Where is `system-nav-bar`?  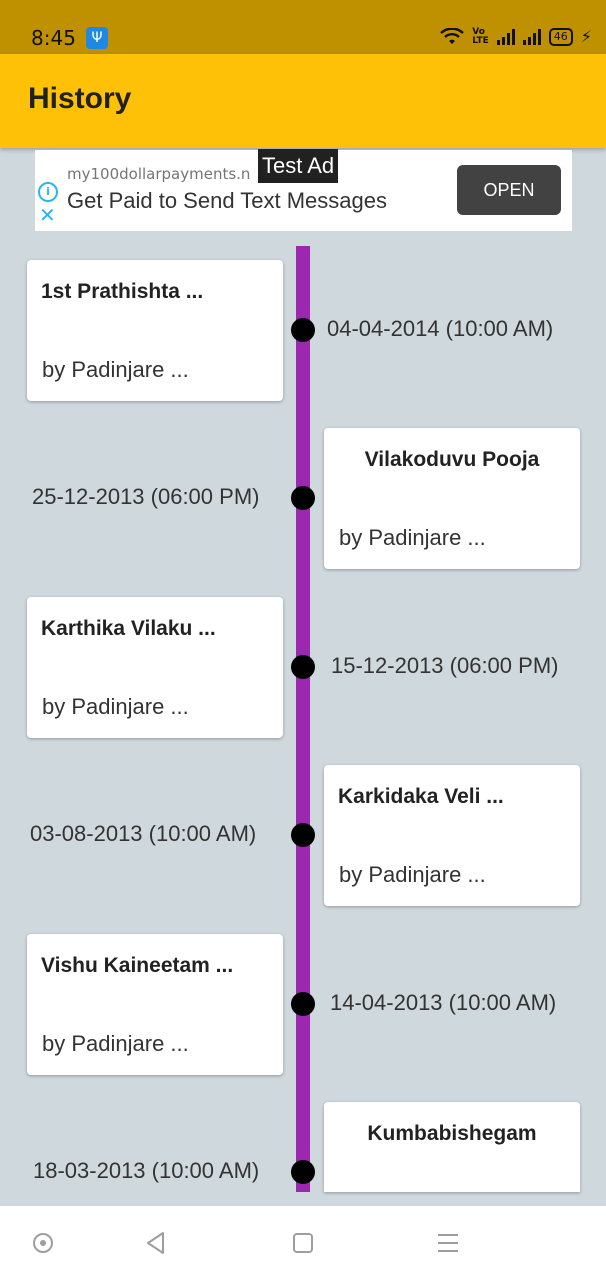 system-nav-bar is located at coordinates (303, 1243).